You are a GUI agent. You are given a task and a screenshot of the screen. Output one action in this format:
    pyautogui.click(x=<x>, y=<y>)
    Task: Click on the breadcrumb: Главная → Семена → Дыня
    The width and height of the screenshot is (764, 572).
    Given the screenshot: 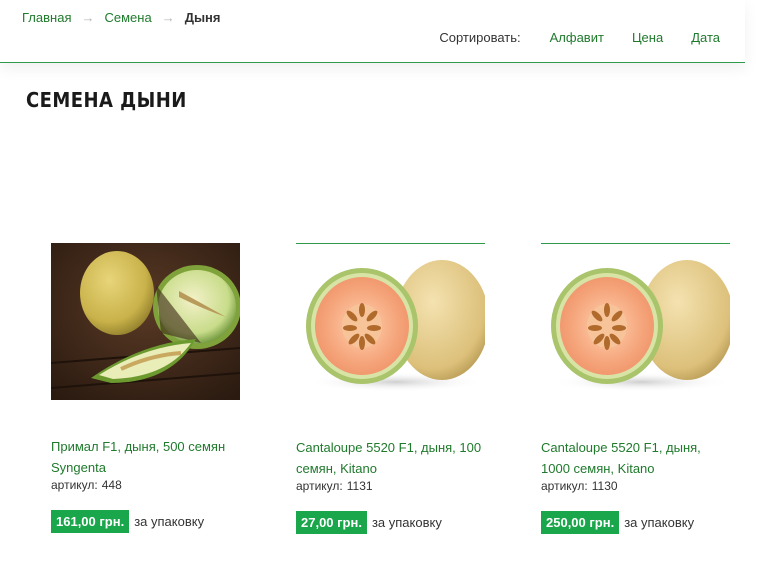 What is the action you would take?
    pyautogui.click(x=121, y=17)
    